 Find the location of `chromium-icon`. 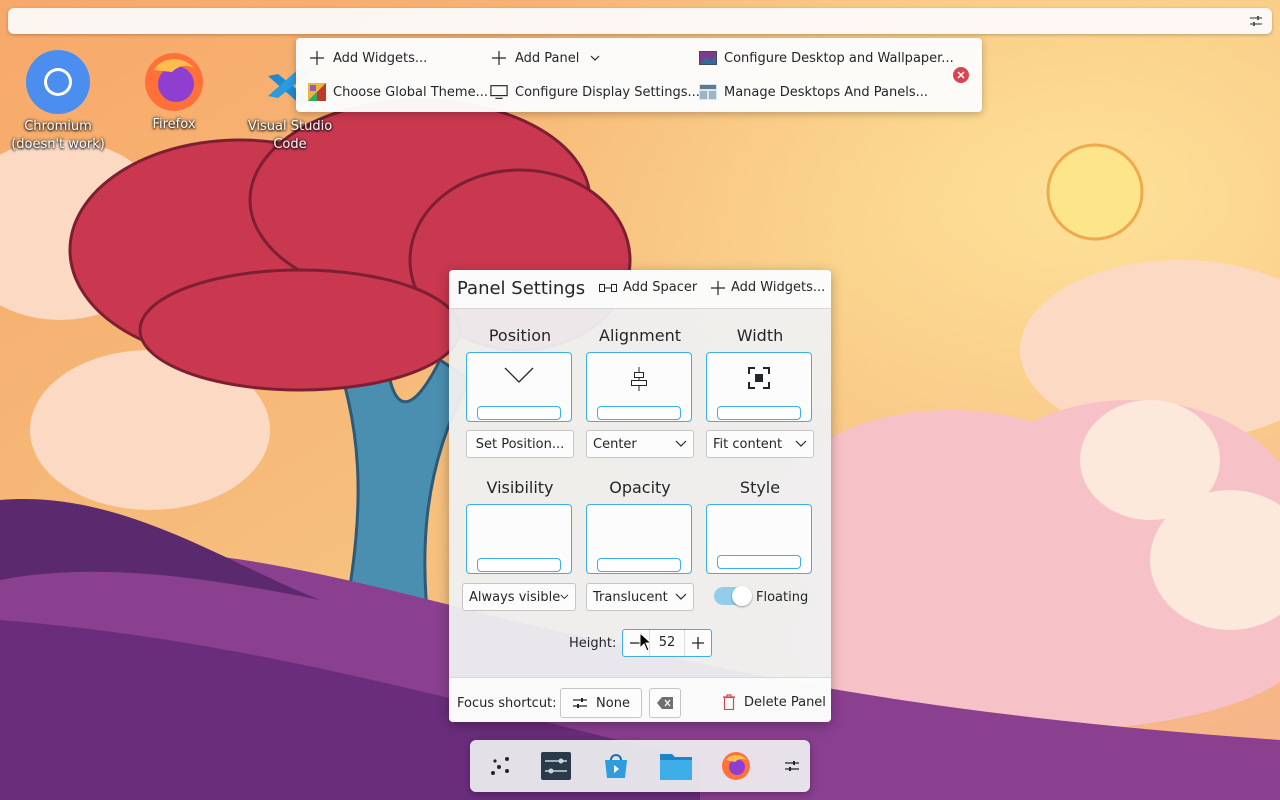

chromium-icon is located at coordinates (58, 82).